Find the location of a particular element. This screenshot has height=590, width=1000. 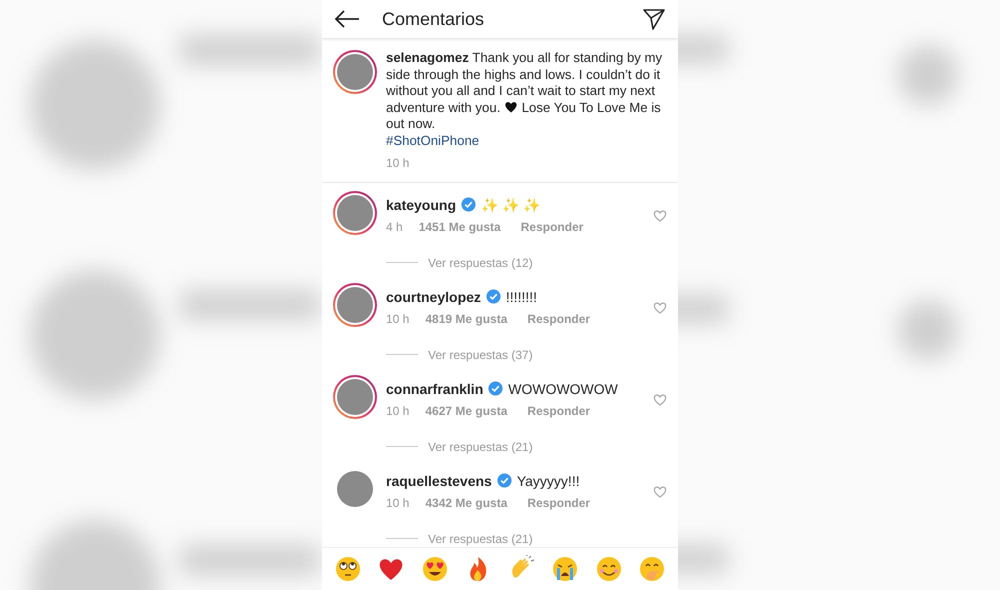

face-with-hand-over-mouth-icon is located at coordinates (652, 569).